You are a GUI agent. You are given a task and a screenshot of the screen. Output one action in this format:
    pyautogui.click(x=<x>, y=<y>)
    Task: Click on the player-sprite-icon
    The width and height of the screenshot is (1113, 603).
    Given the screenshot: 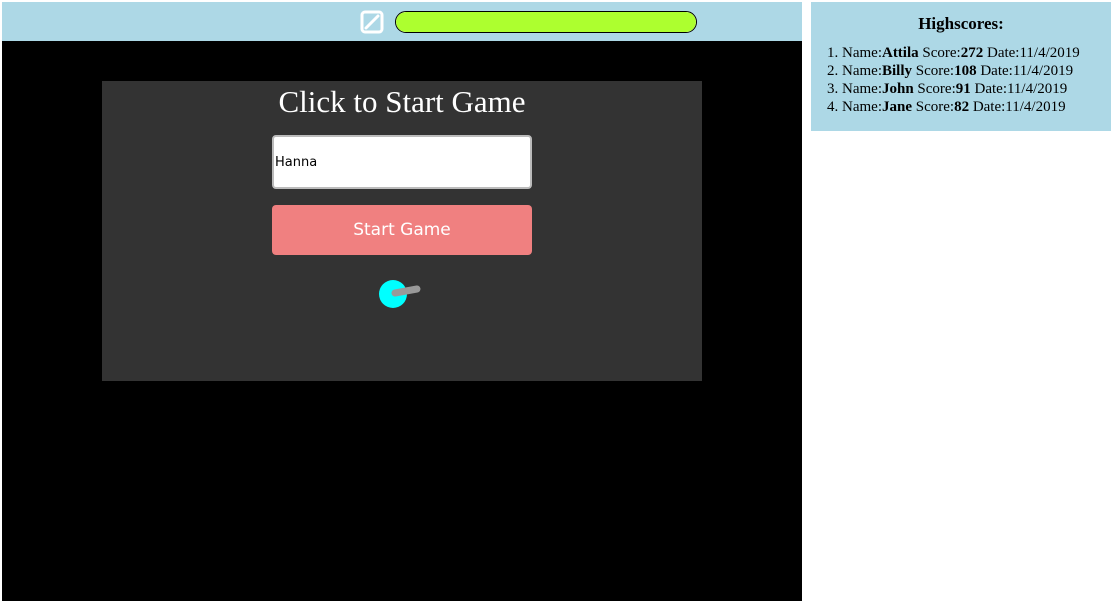 What is the action you would take?
    pyautogui.click(x=400, y=294)
    